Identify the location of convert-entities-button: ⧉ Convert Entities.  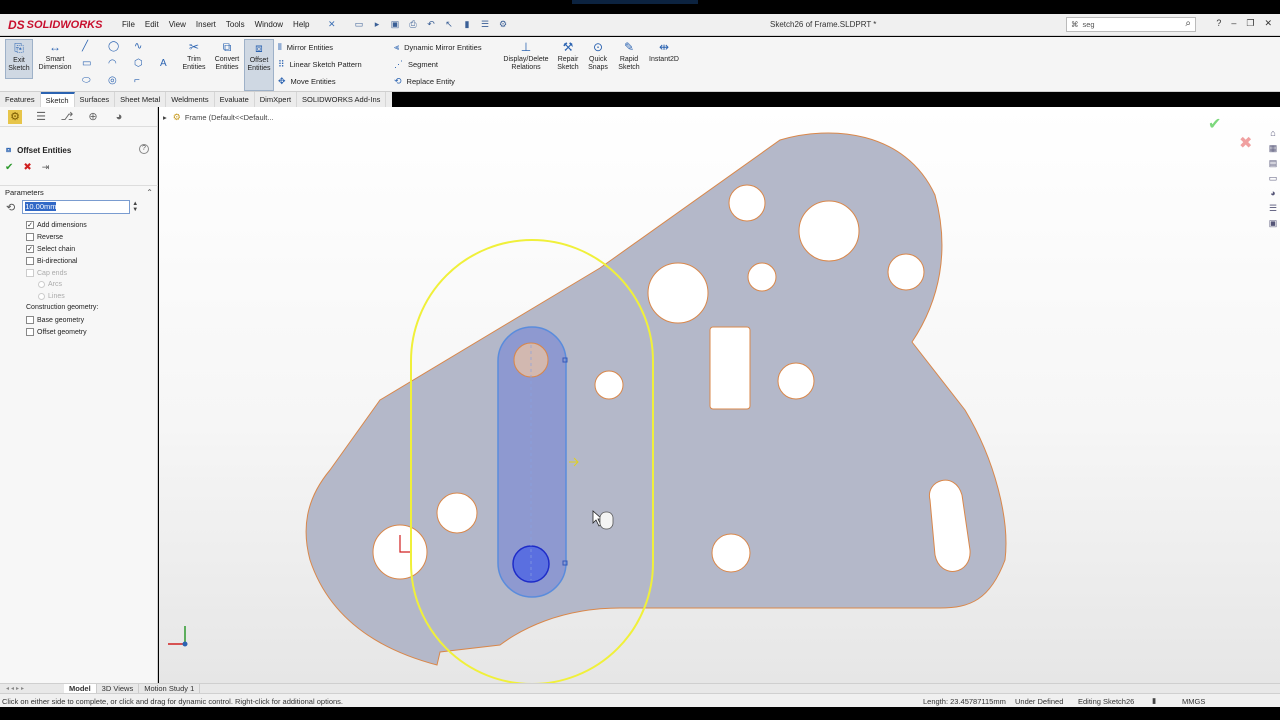
(227, 55).